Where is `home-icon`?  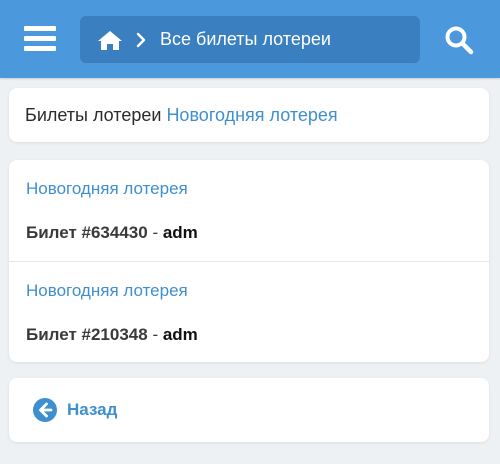 home-icon is located at coordinates (110, 40).